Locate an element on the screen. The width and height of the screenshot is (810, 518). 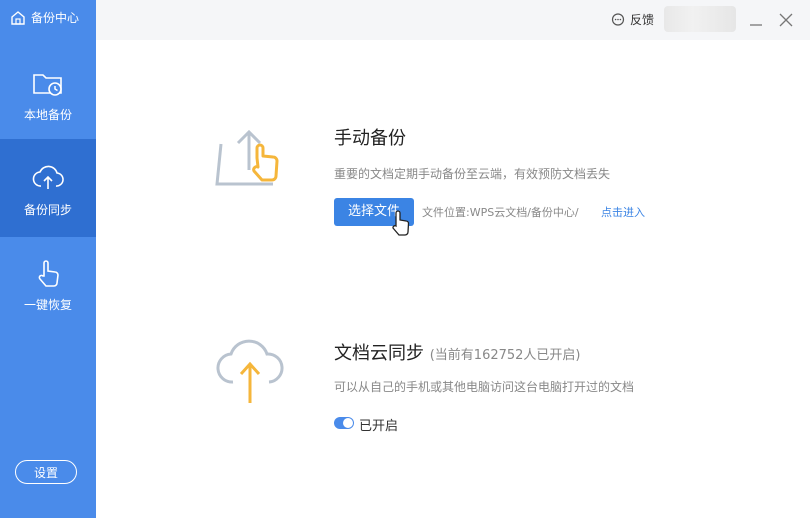
hand-cursor-icon is located at coordinates (401, 223).